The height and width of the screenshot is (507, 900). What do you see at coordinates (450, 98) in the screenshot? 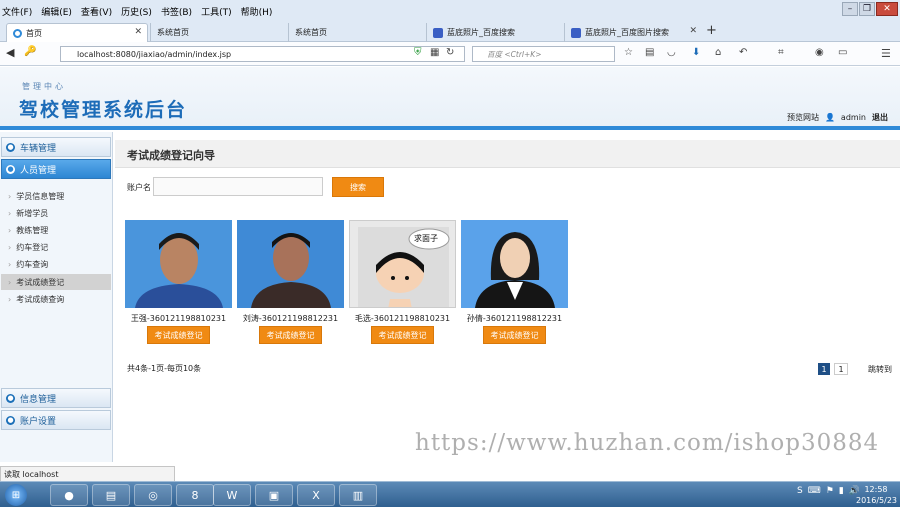
I see `app-header: 管理中心 驾校管理系统后台 预览网站 👤 admin 退出` at bounding box center [450, 98].